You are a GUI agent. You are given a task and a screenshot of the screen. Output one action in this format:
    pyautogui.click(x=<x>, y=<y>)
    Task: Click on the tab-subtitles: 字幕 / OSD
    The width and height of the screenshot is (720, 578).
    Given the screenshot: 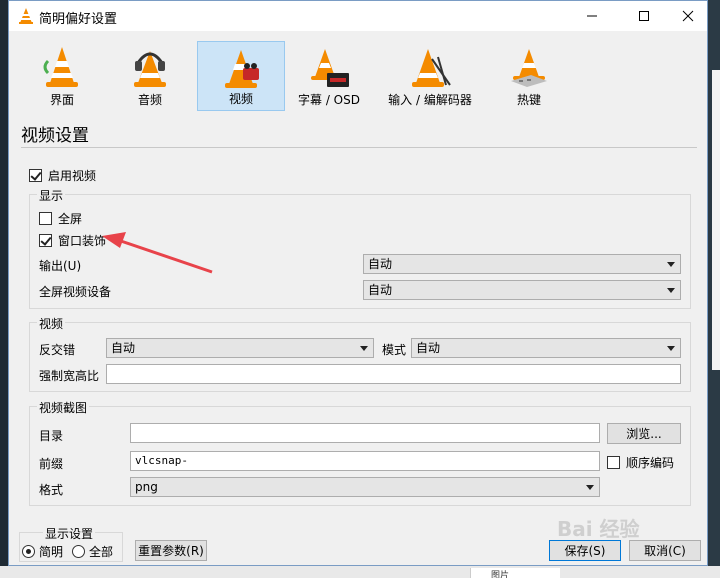 What is the action you would take?
    pyautogui.click(x=329, y=76)
    